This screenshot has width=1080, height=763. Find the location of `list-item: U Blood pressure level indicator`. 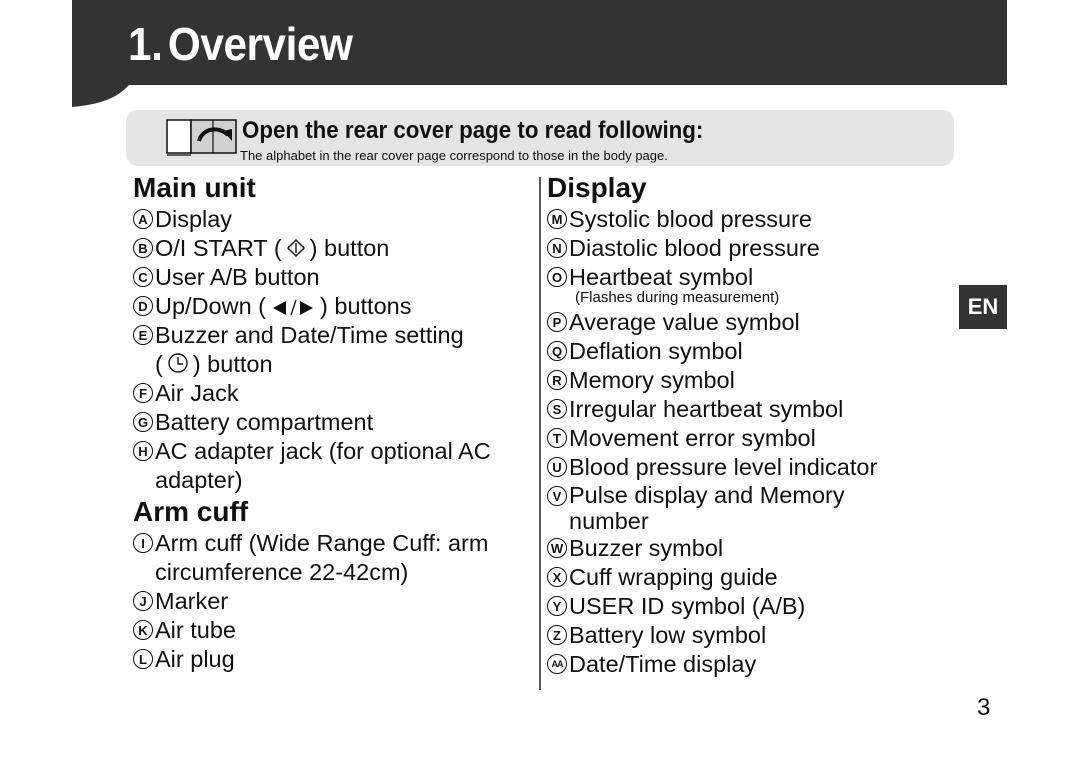

list-item: U Blood pressure level indicator is located at coordinates (747, 467).